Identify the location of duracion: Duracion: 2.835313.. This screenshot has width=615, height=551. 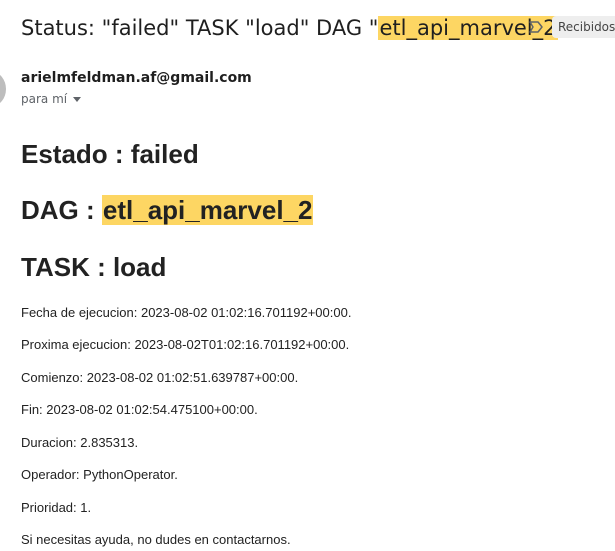
(80, 442).